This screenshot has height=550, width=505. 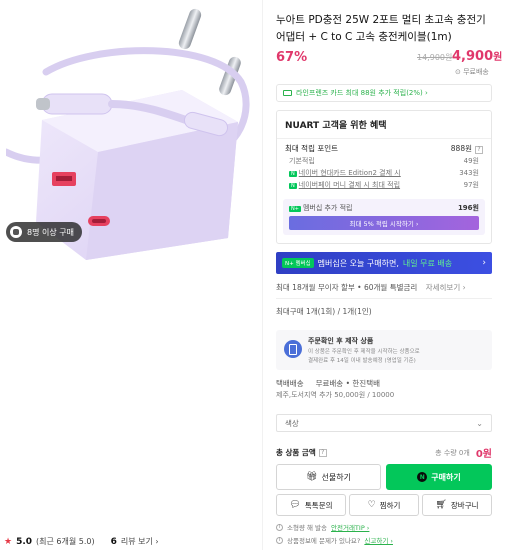 I want to click on benefit-row-label: 기본적립, so click(x=302, y=161).